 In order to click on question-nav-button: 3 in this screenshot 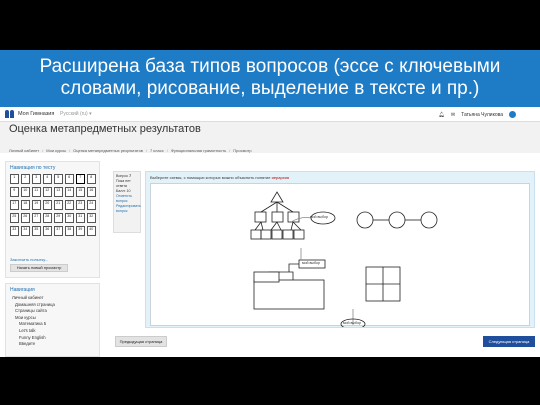, I will do `click(36, 179)`.